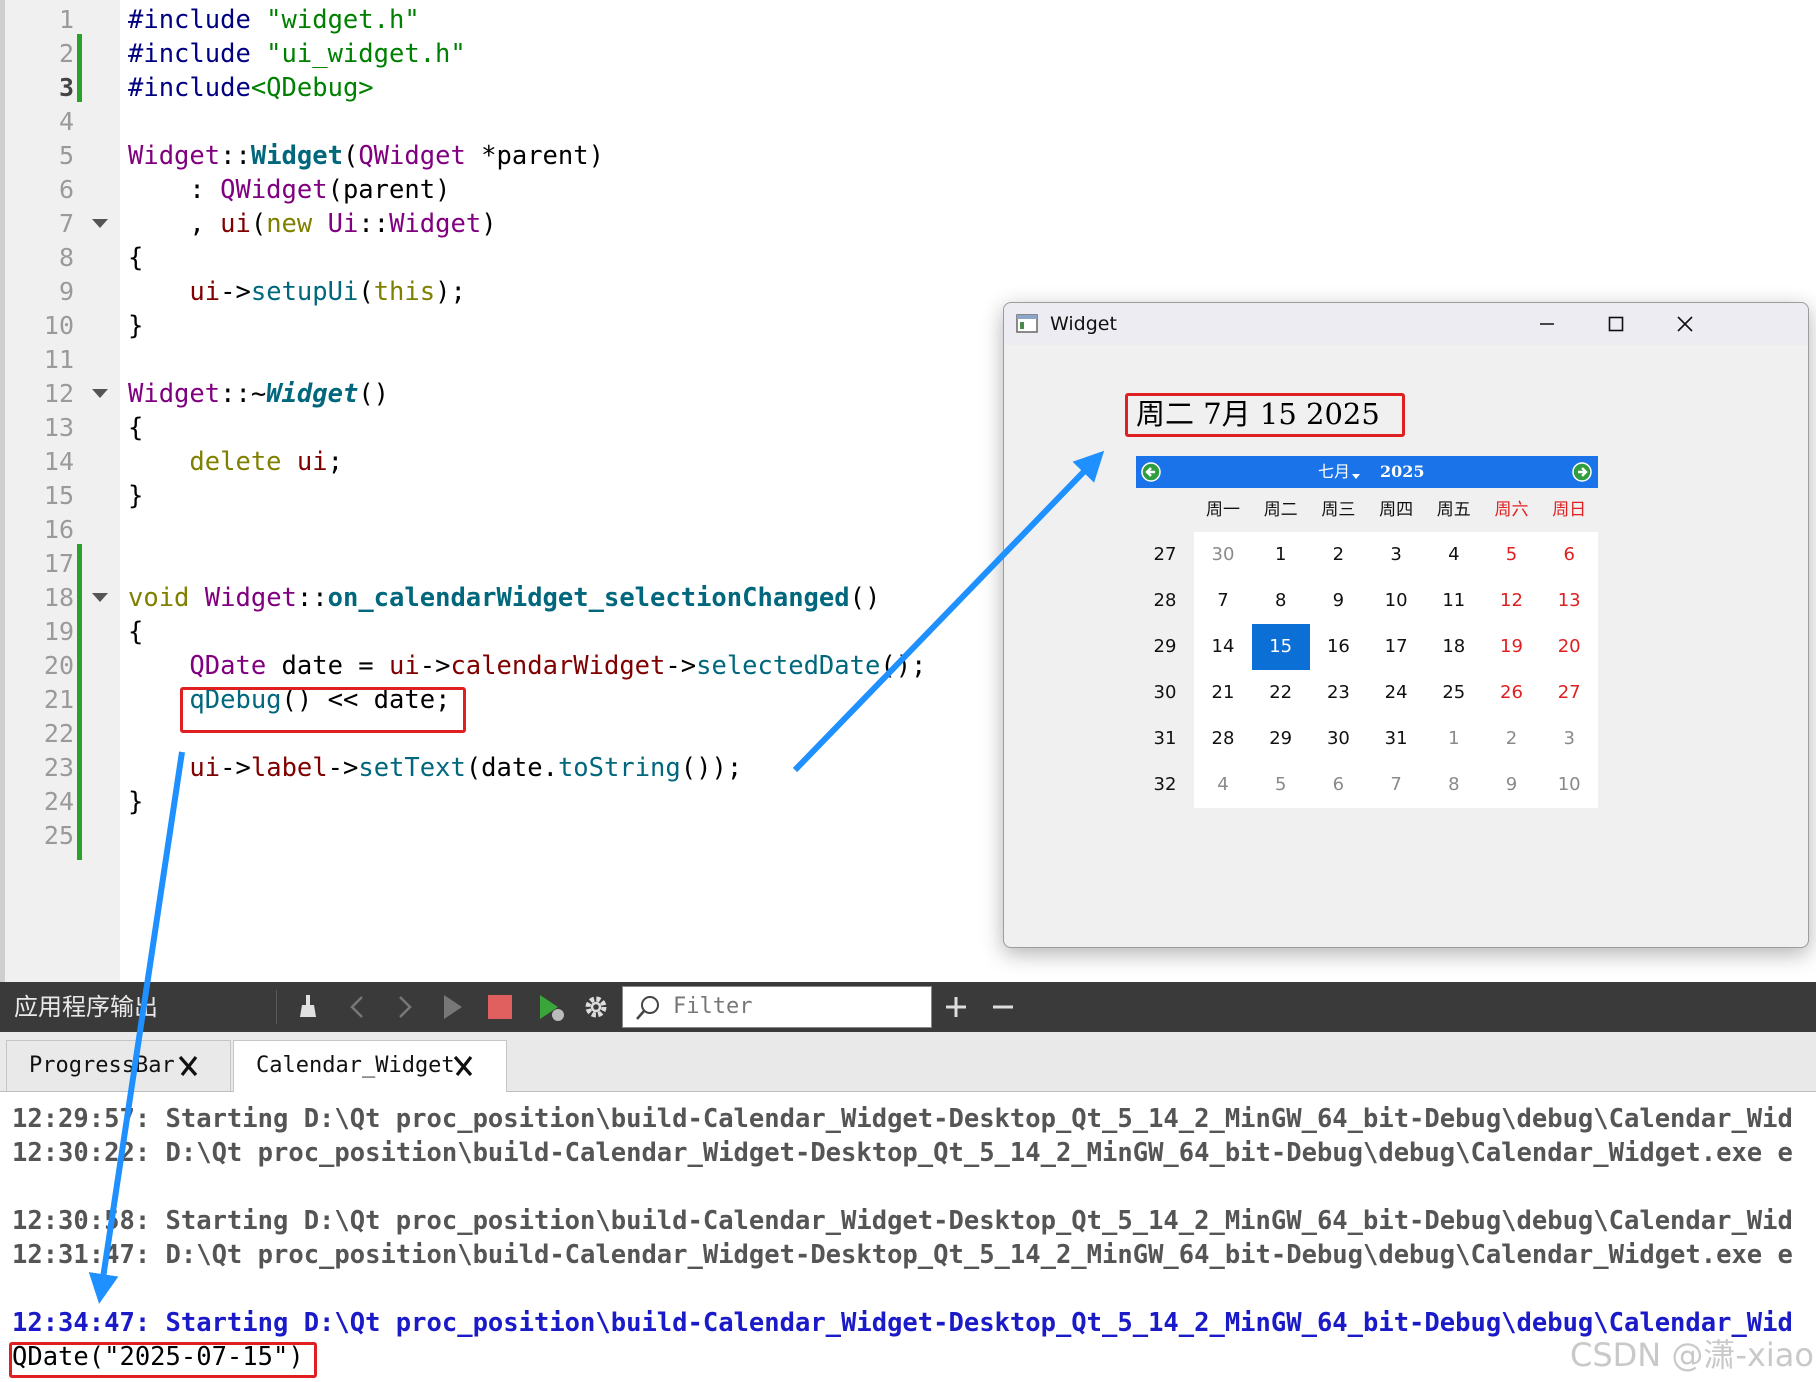 The width and height of the screenshot is (1816, 1382). I want to click on calendar-day: 12, so click(1512, 601).